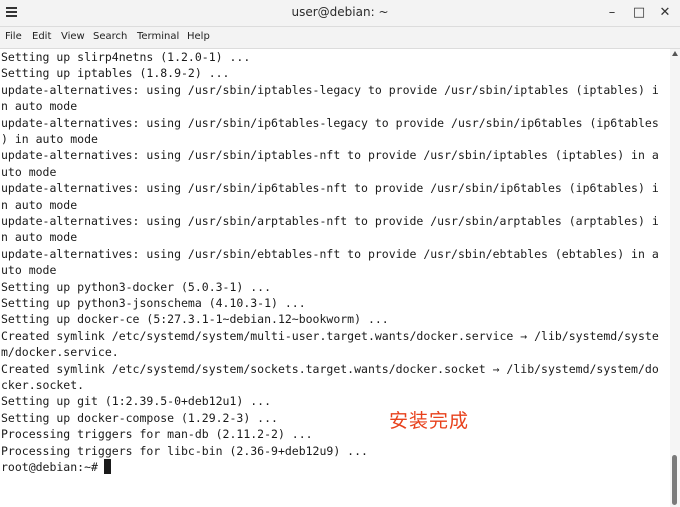 This screenshot has height=507, width=680. Describe the element at coordinates (43, 385) in the screenshot. I see `terminal-line: cker.socket.` at that location.